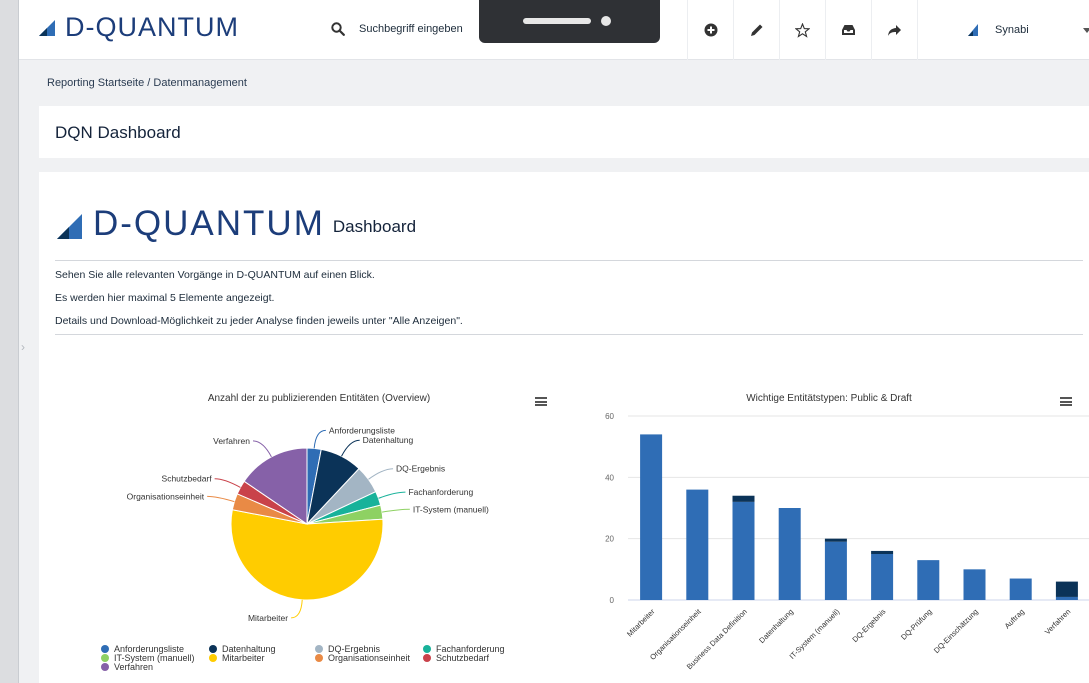  I want to click on edit-button, so click(756, 30).